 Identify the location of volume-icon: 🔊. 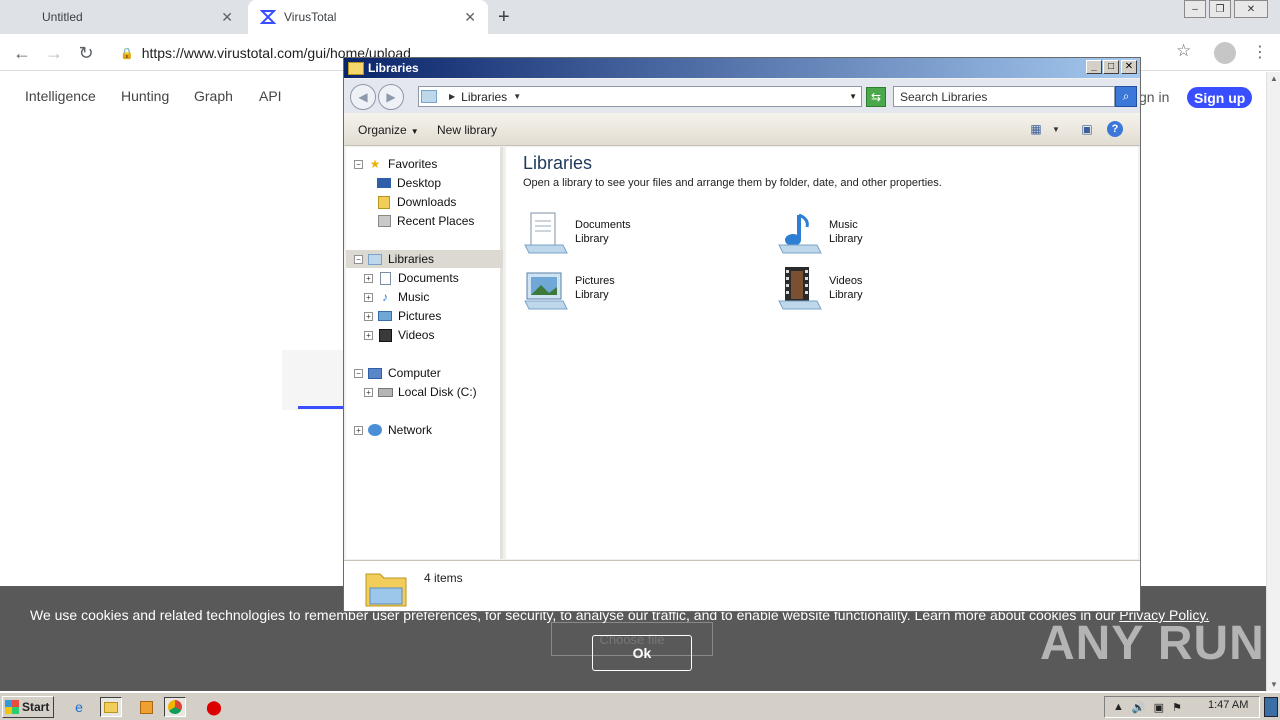
(1139, 707).